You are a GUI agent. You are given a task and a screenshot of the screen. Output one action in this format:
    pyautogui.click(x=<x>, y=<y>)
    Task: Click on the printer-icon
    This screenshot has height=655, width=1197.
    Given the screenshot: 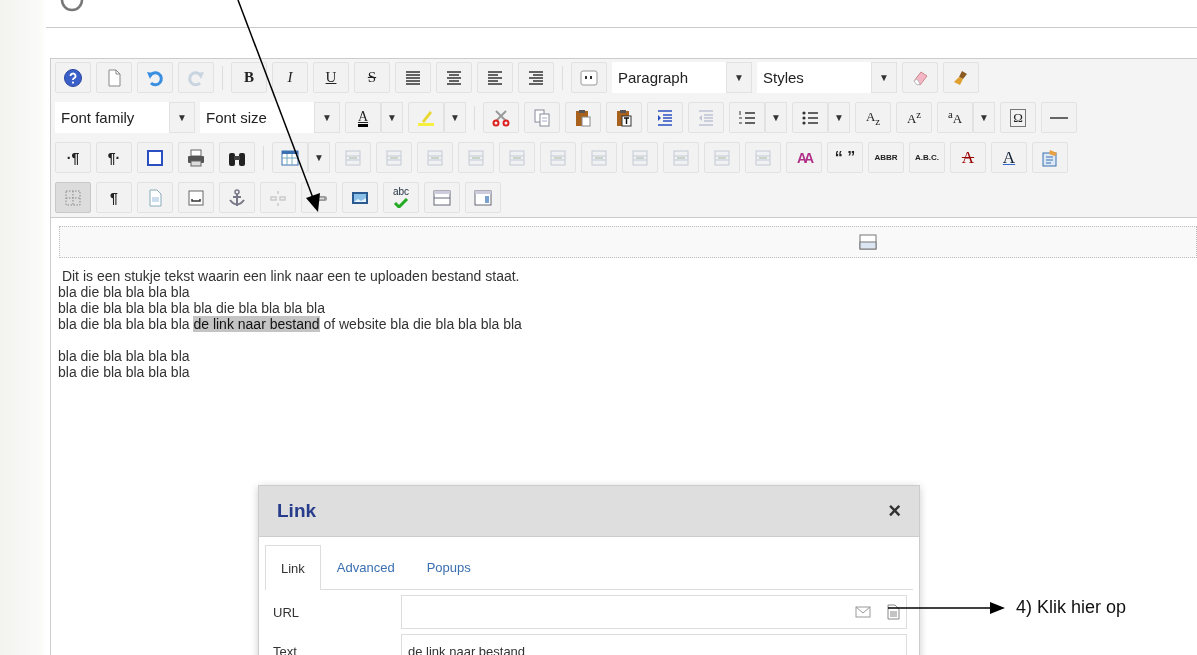 What is the action you would take?
    pyautogui.click(x=196, y=157)
    